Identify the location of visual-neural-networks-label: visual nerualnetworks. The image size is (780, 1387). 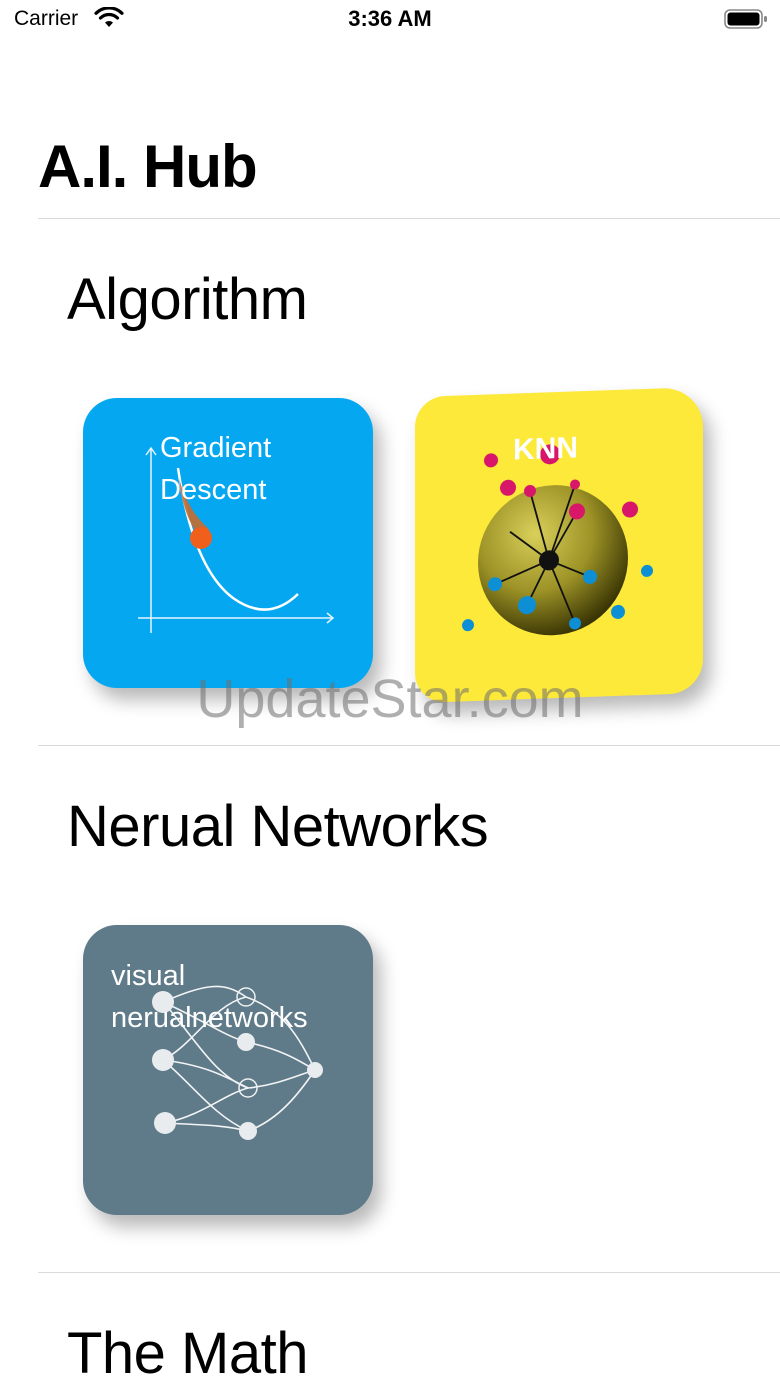
(209, 997).